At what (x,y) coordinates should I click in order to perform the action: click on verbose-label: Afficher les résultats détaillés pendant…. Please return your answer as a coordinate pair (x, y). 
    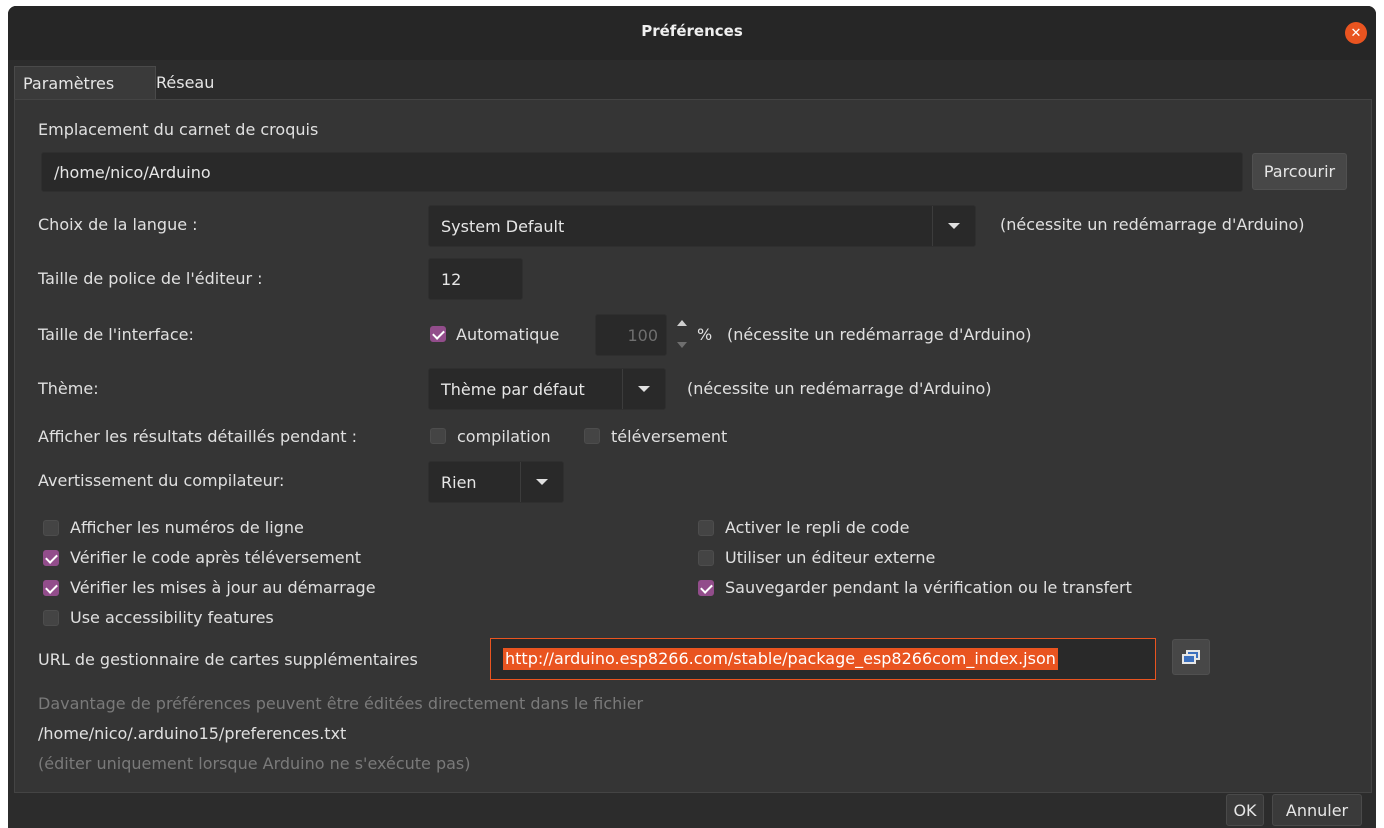
    Looking at the image, I should click on (198, 436).